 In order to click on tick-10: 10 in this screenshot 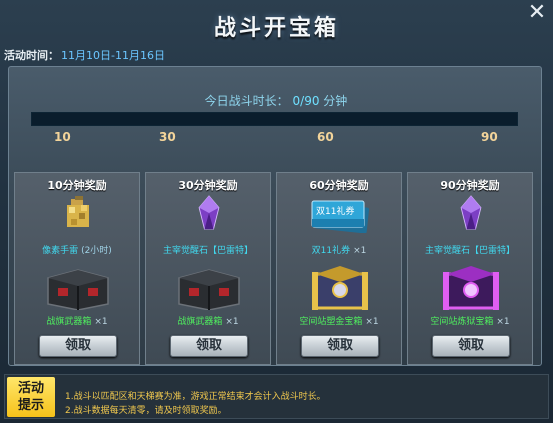, I will do `click(62, 137)`.